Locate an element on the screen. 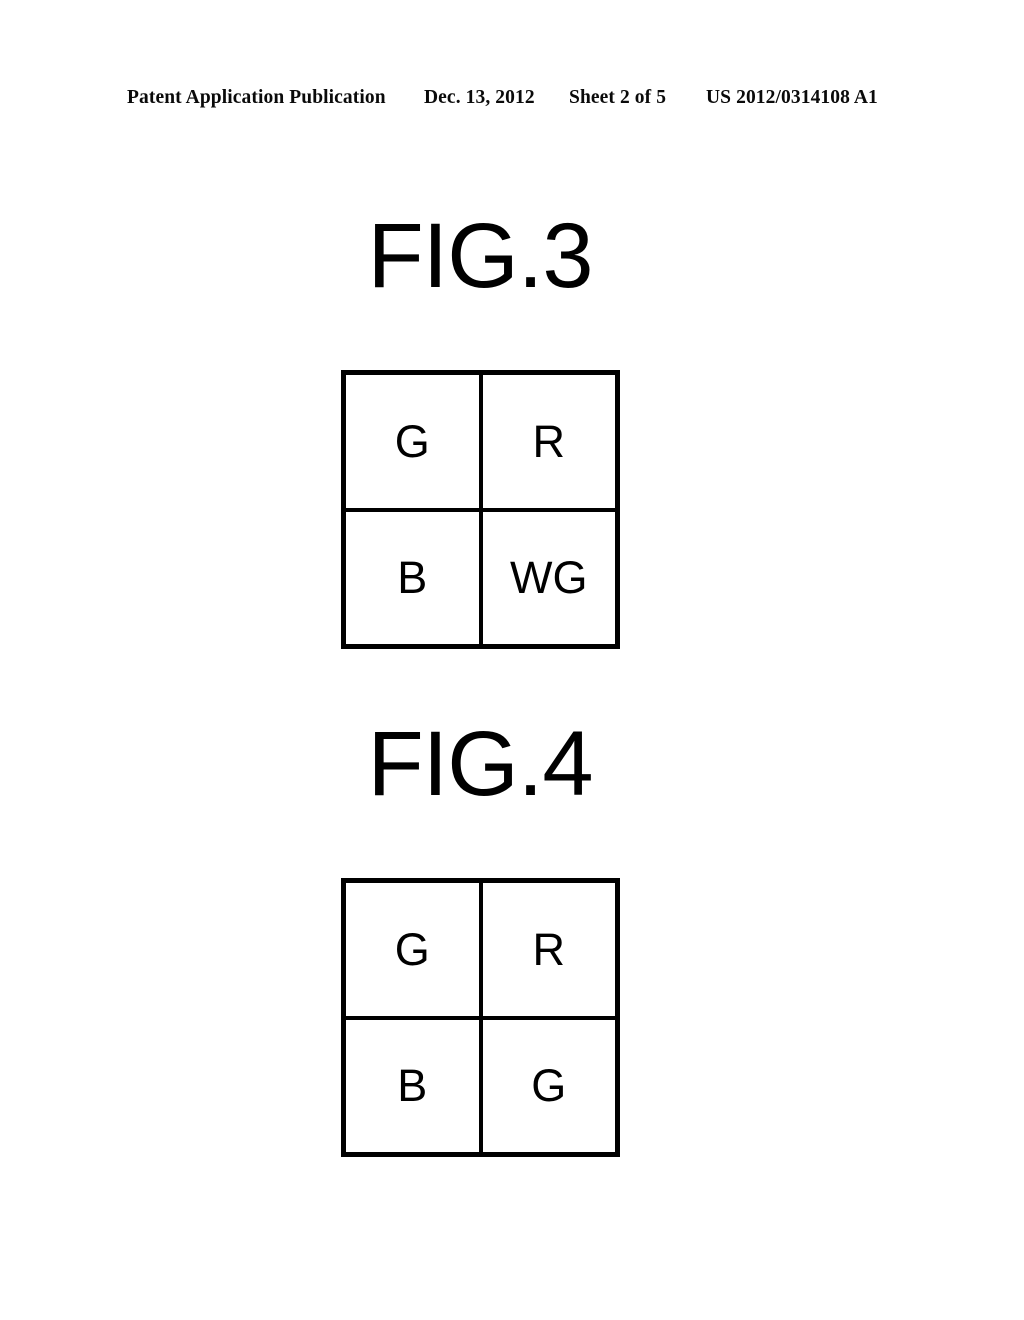 The image size is (1024, 1320). sheet-label: Sheet 2 of 5 is located at coordinates (618, 97).